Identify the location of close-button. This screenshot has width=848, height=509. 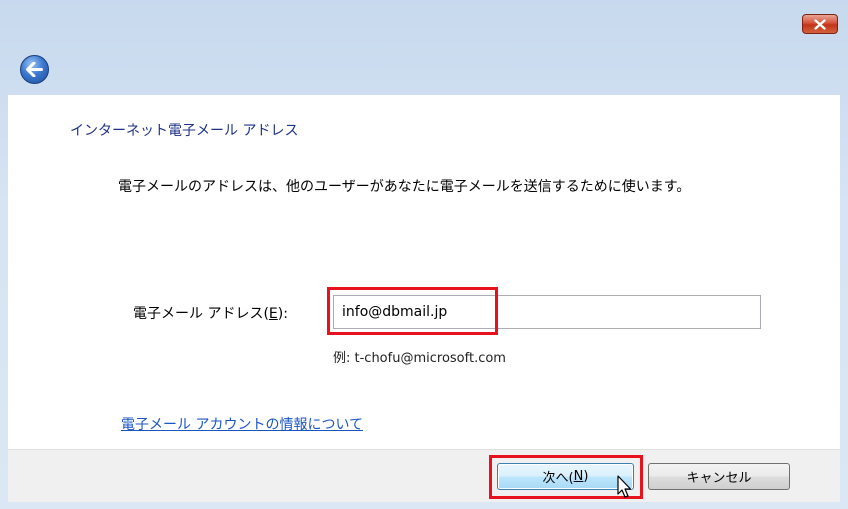
(820, 24).